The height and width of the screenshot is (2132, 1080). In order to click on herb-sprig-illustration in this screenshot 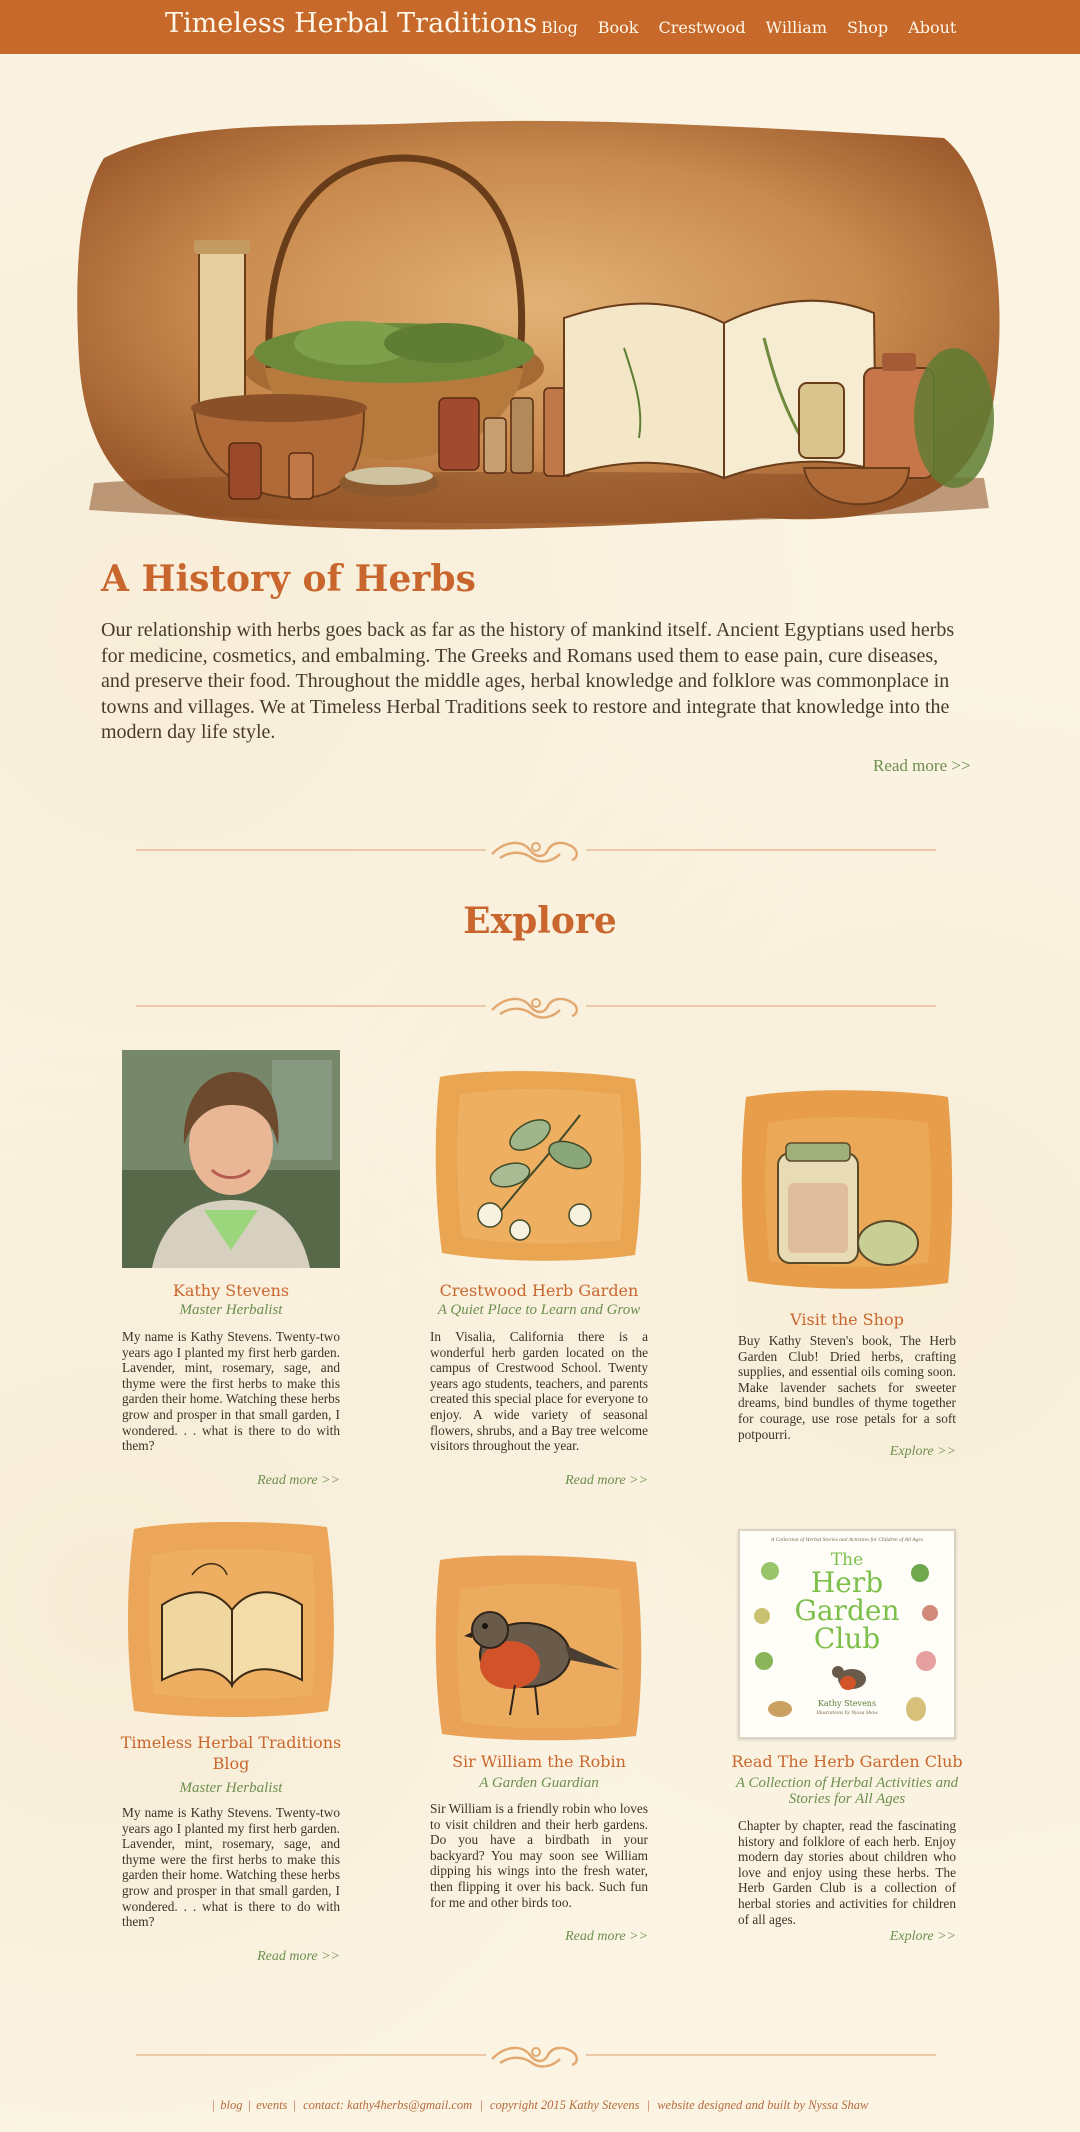, I will do `click(539, 1165)`.